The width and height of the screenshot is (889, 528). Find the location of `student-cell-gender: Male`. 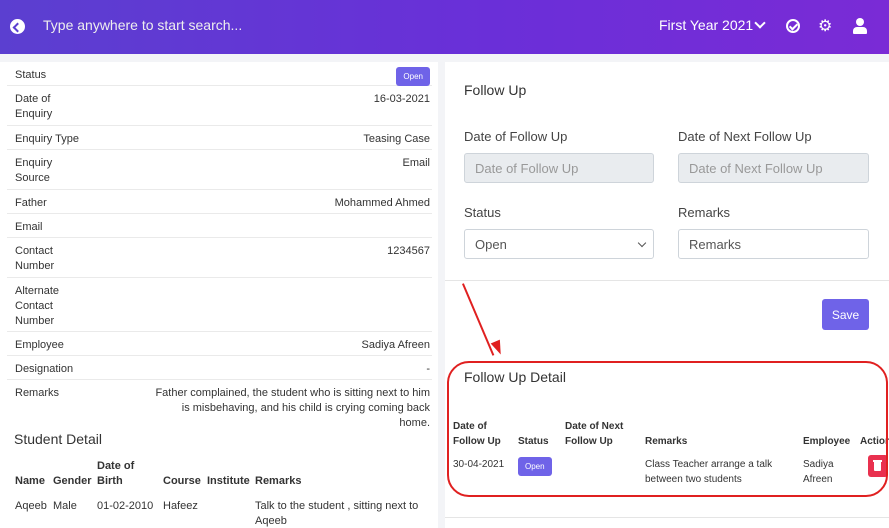

student-cell-gender: Male is located at coordinates (65, 506).